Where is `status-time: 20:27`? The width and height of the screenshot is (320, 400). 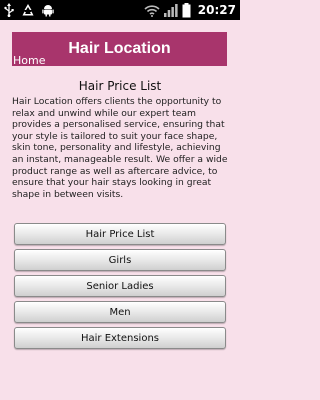 status-time: 20:27 is located at coordinates (216, 10).